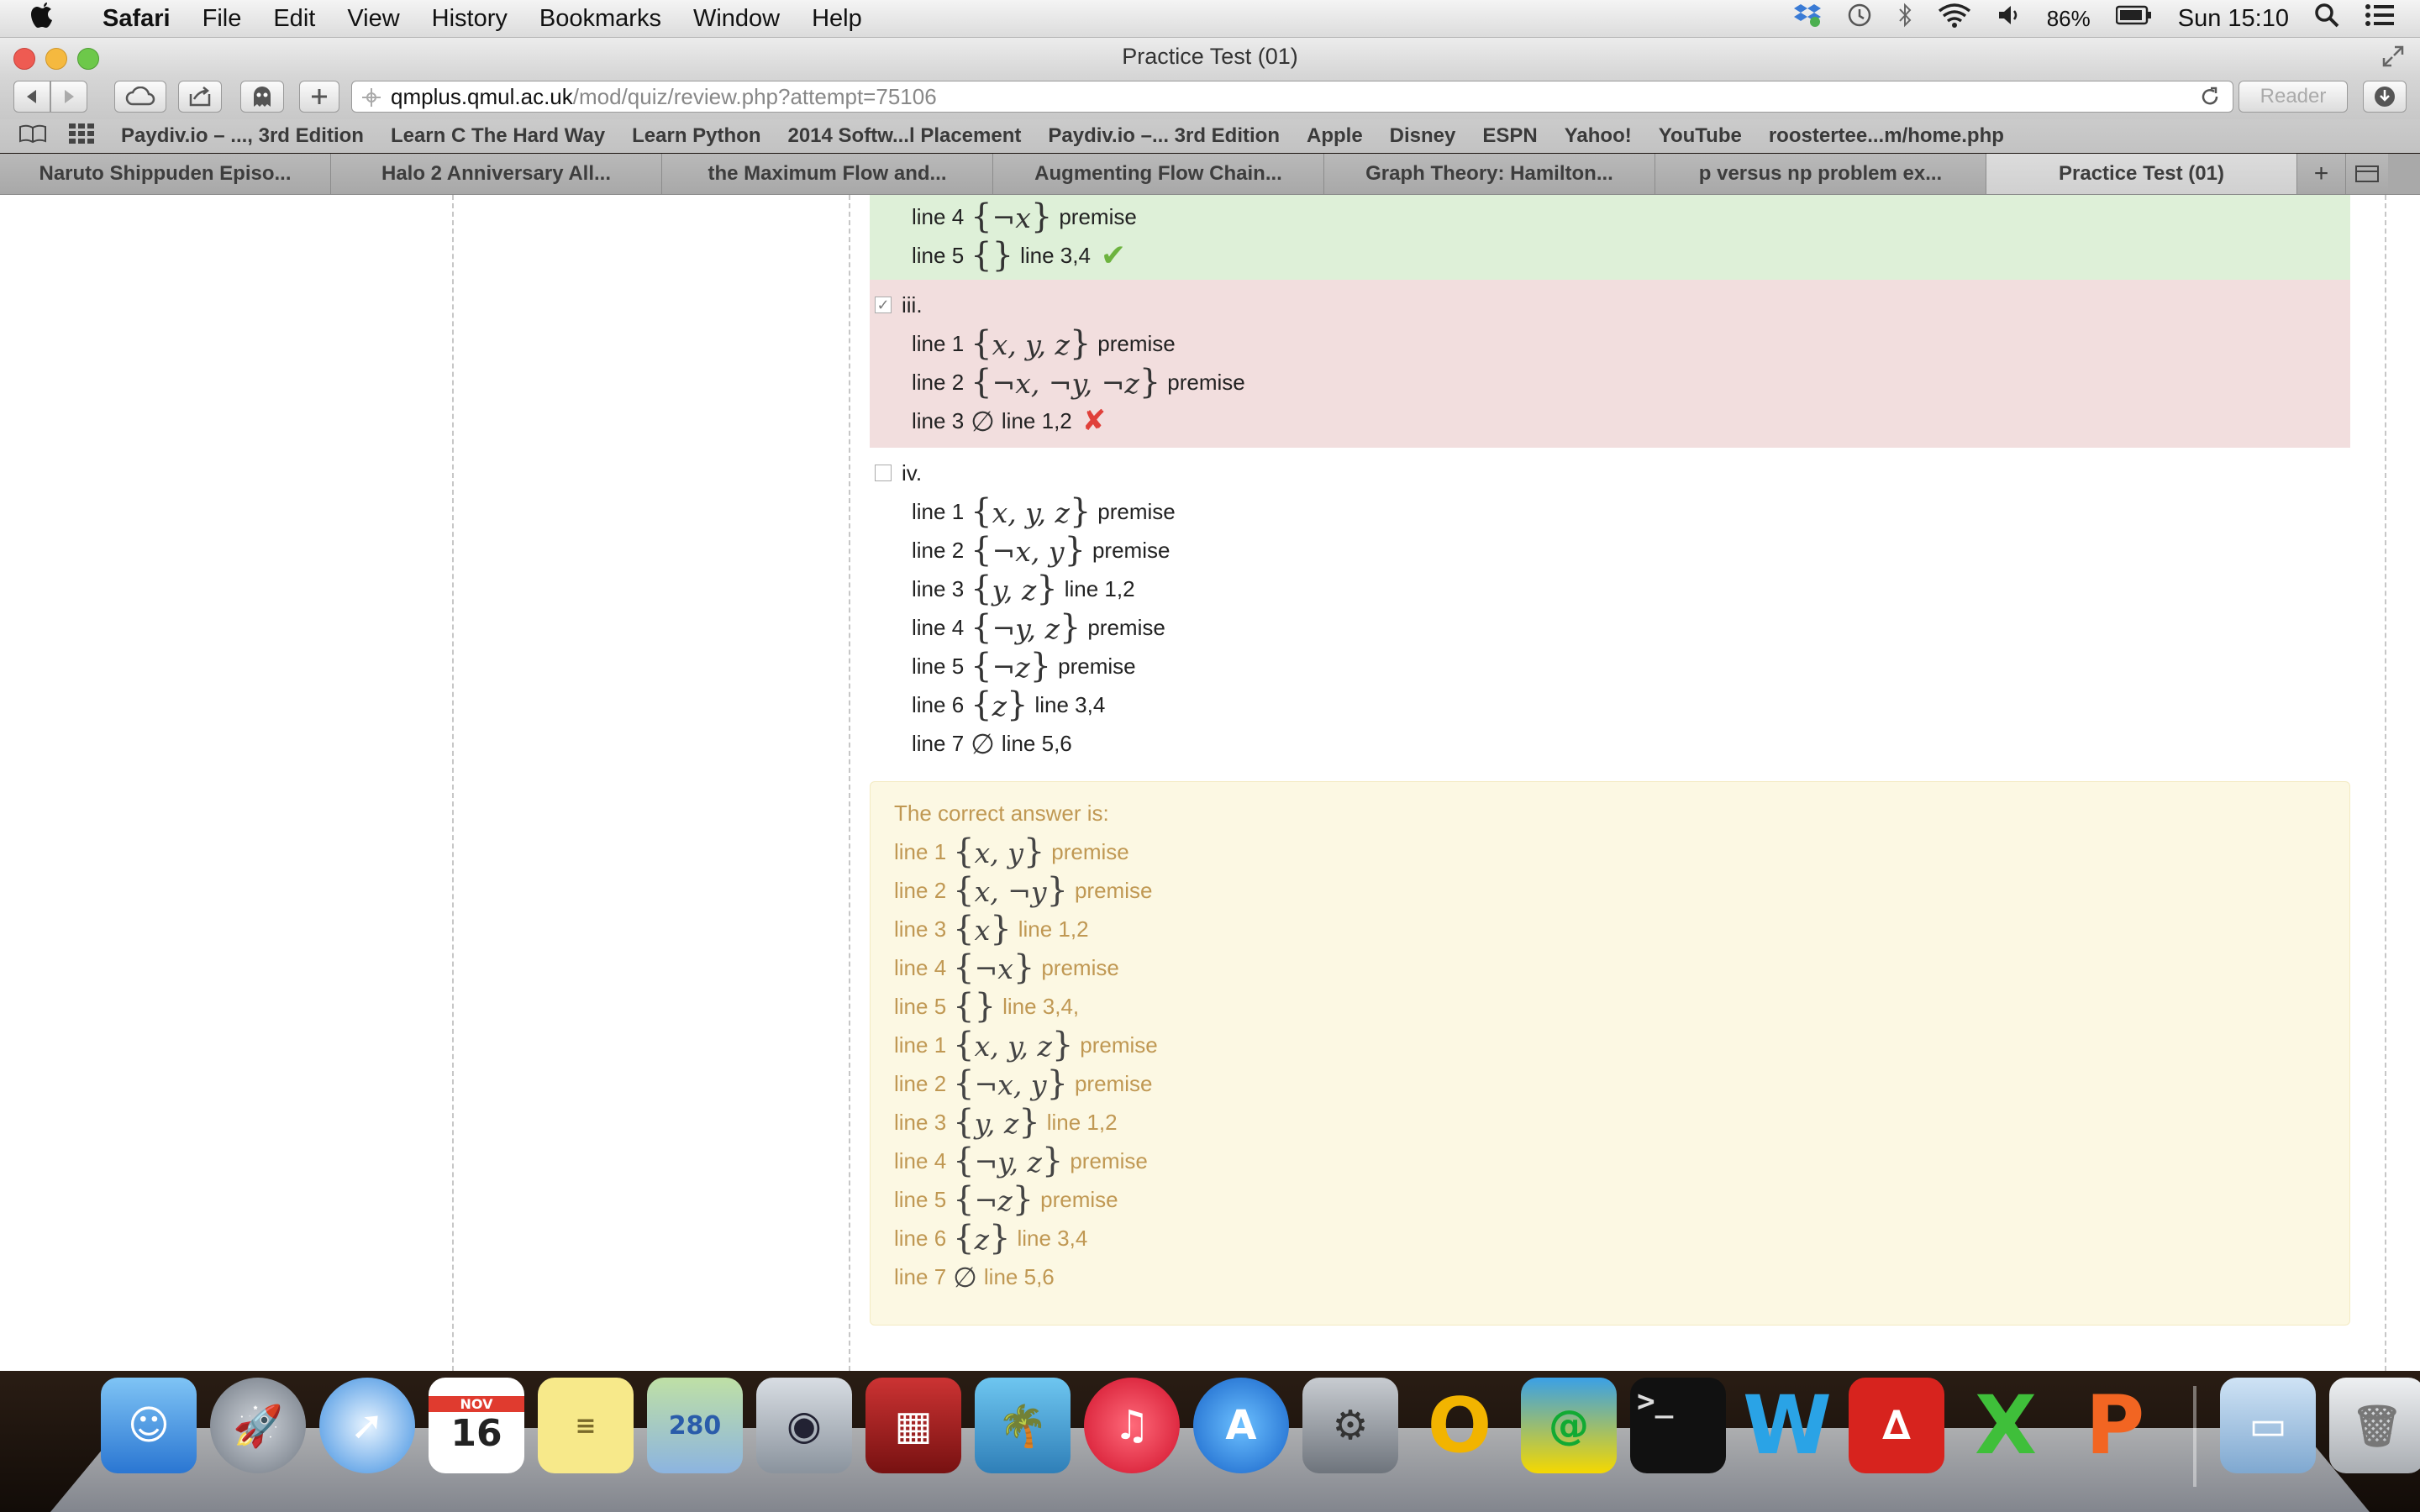 The height and width of the screenshot is (1512, 2420). Describe the element at coordinates (2374, 1425) in the screenshot. I see `trash-icon: 🗑` at that location.